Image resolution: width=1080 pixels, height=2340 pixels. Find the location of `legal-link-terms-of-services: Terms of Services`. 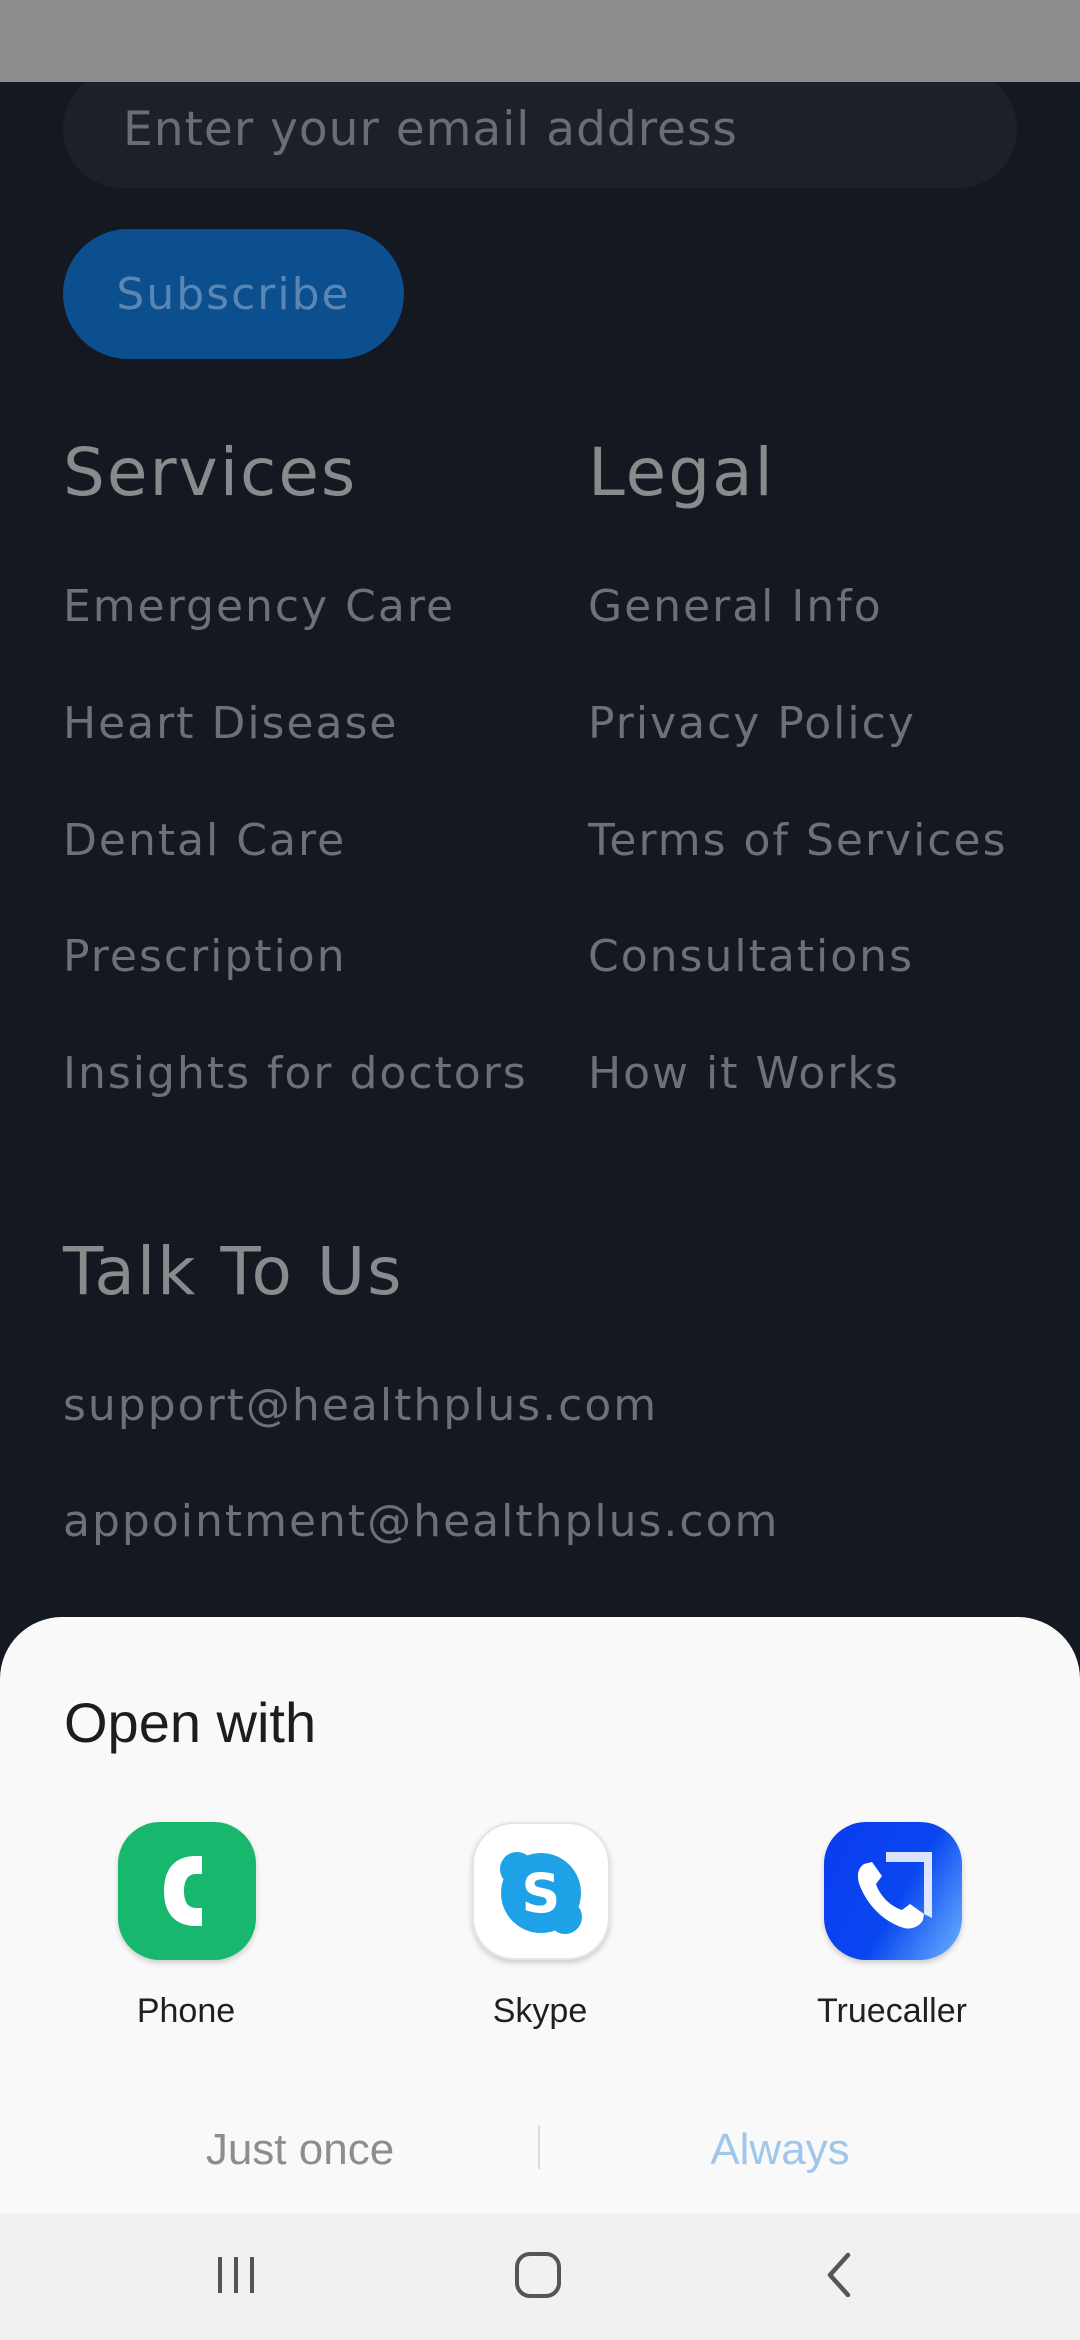

legal-link-terms-of-services: Terms of Services is located at coordinates (798, 841).